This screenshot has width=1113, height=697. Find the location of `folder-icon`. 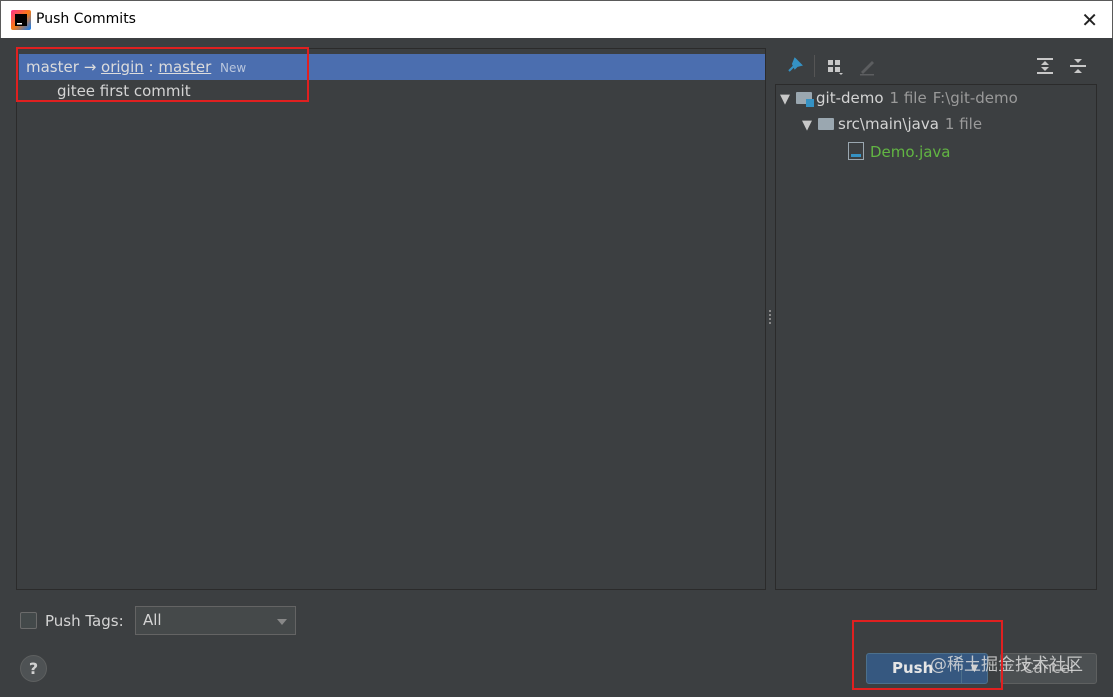

folder-icon is located at coordinates (826, 124).